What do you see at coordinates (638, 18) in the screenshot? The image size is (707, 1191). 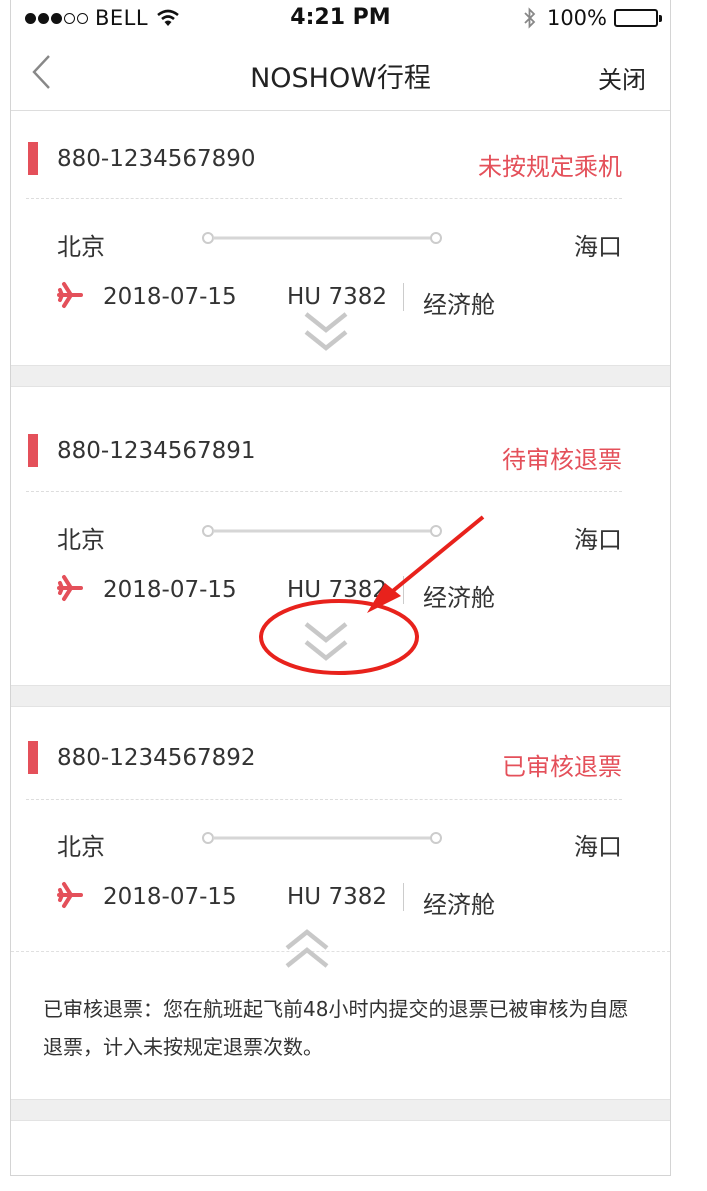 I see `battery-icon` at bounding box center [638, 18].